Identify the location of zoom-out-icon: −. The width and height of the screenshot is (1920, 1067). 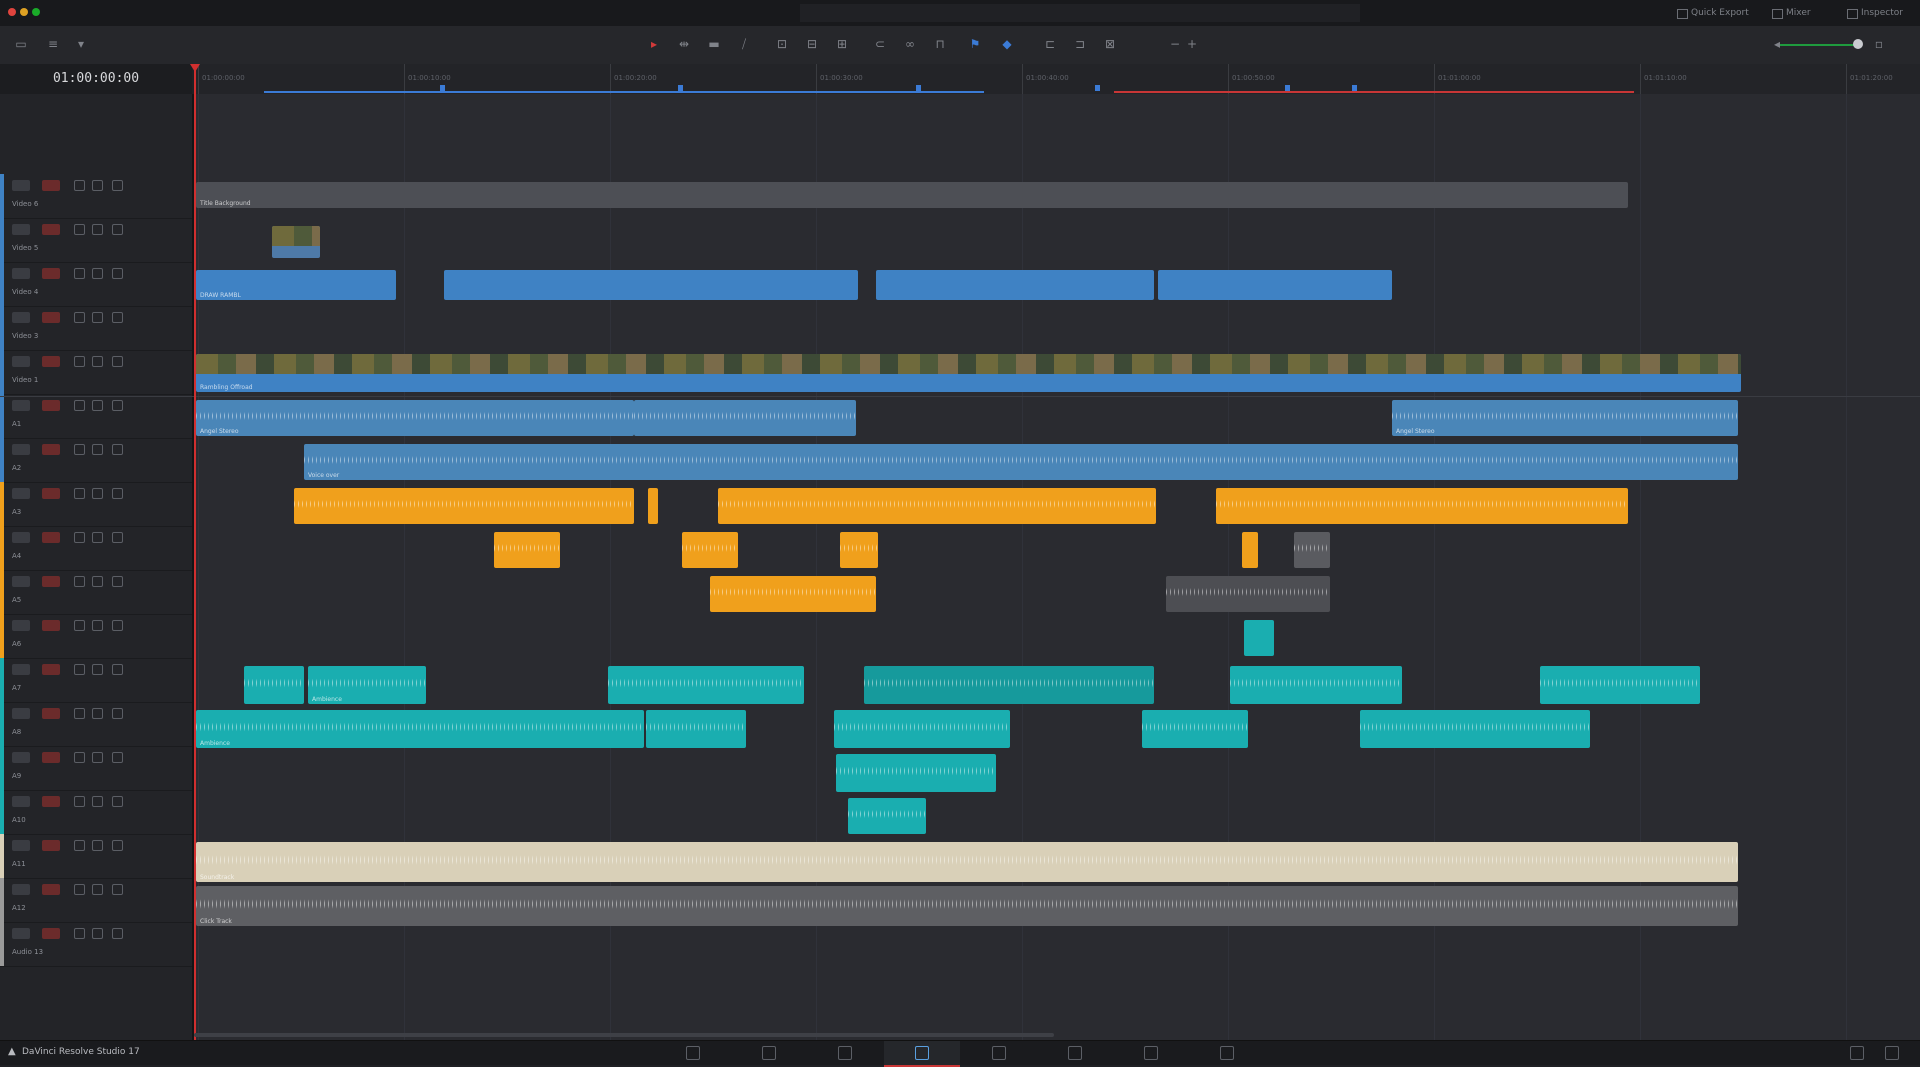
(1175, 44).